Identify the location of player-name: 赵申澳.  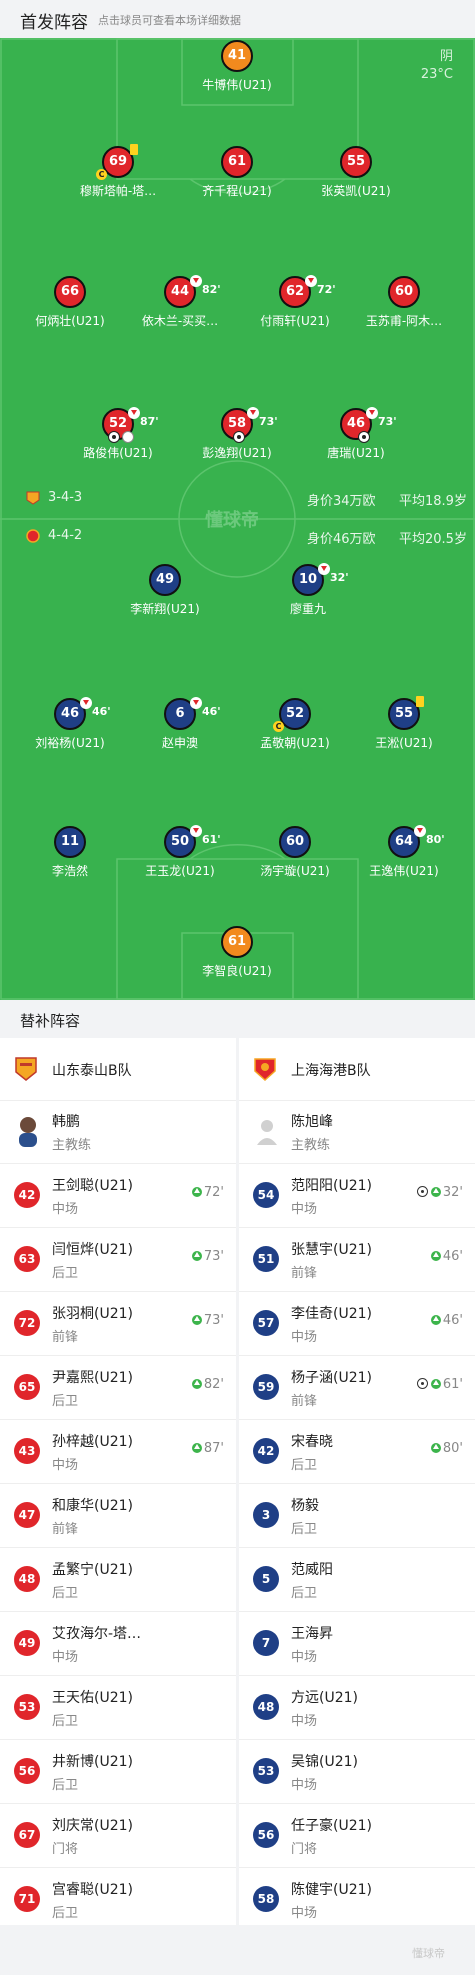
(179, 743).